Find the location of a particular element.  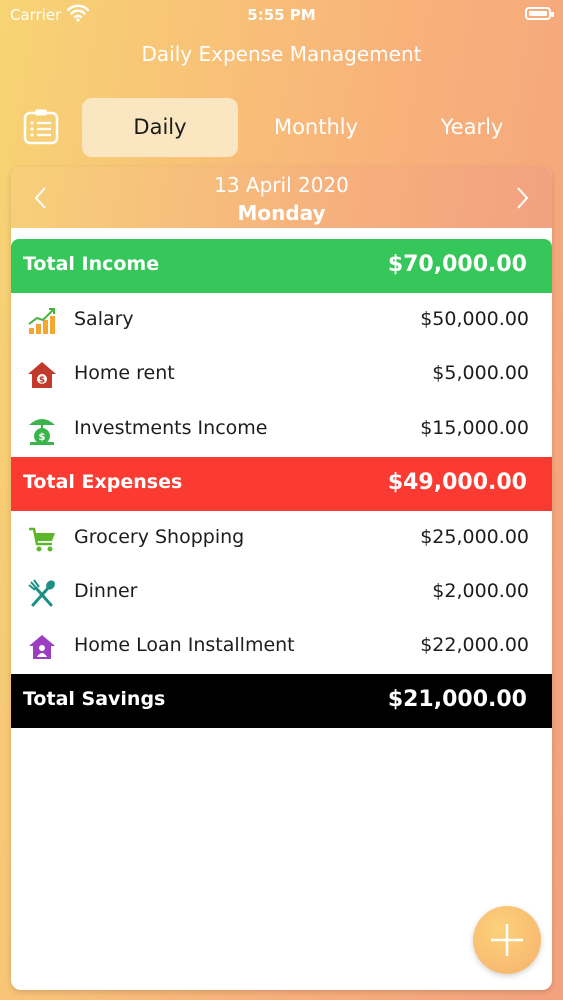

clock: 5:55 PM is located at coordinates (281, 15).